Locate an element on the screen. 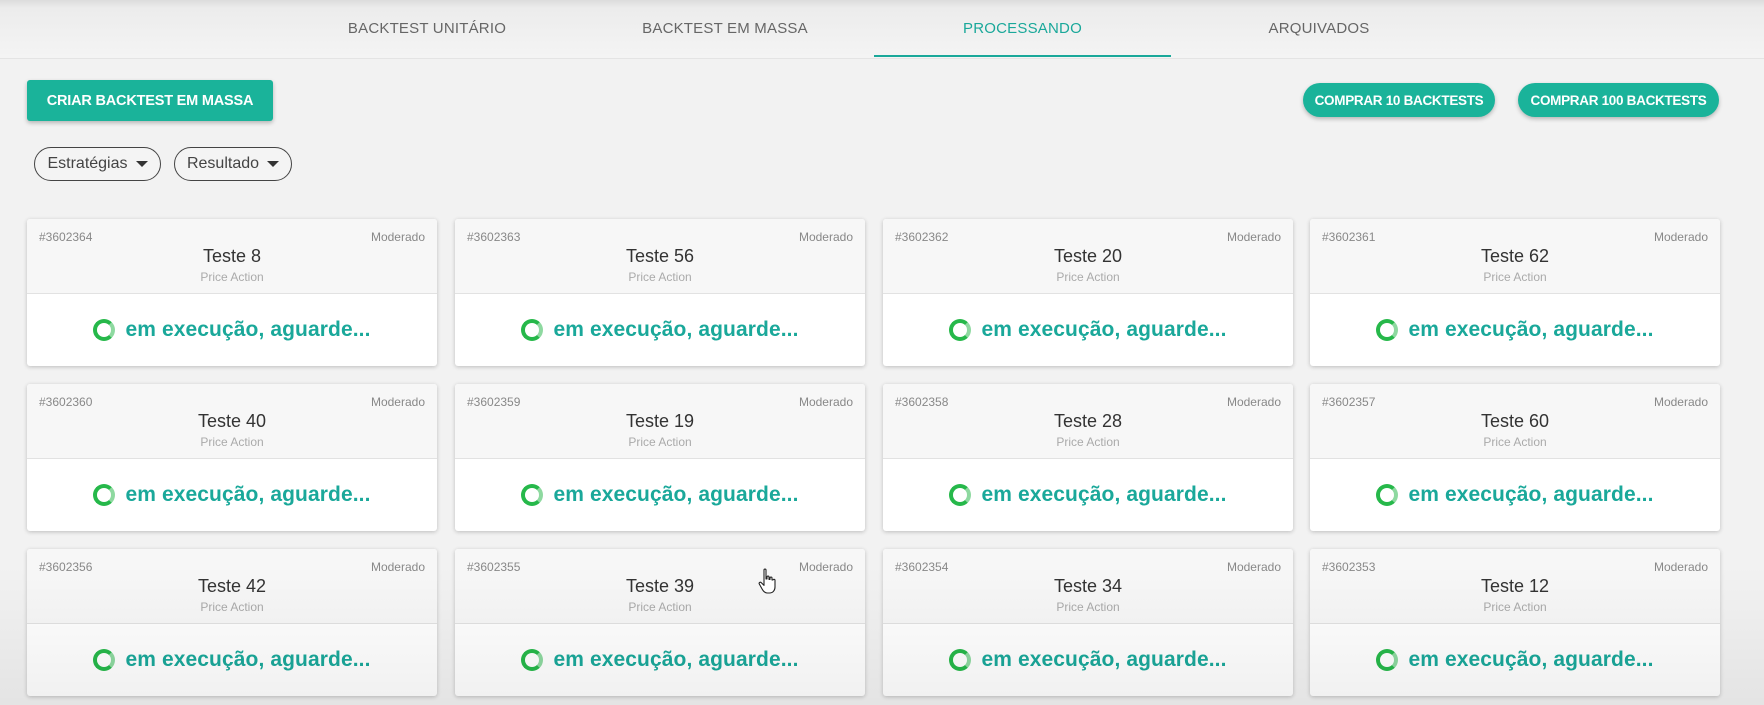 The height and width of the screenshot is (705, 1764). card-title: Teste 42 is located at coordinates (232, 586).